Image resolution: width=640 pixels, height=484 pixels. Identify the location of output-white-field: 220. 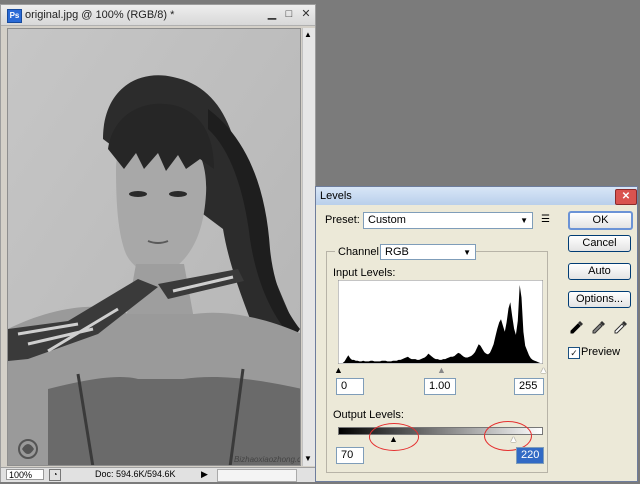
(530, 455).